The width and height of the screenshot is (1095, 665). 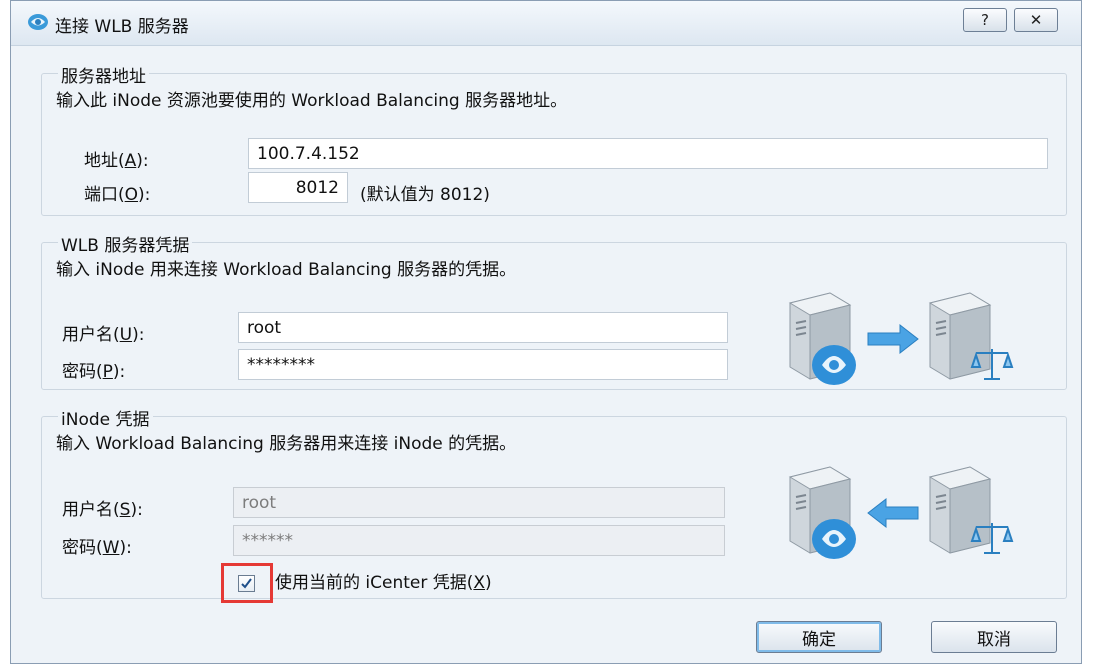 What do you see at coordinates (97, 548) in the screenshot?
I see `inode-password-label: 密码(W):` at bounding box center [97, 548].